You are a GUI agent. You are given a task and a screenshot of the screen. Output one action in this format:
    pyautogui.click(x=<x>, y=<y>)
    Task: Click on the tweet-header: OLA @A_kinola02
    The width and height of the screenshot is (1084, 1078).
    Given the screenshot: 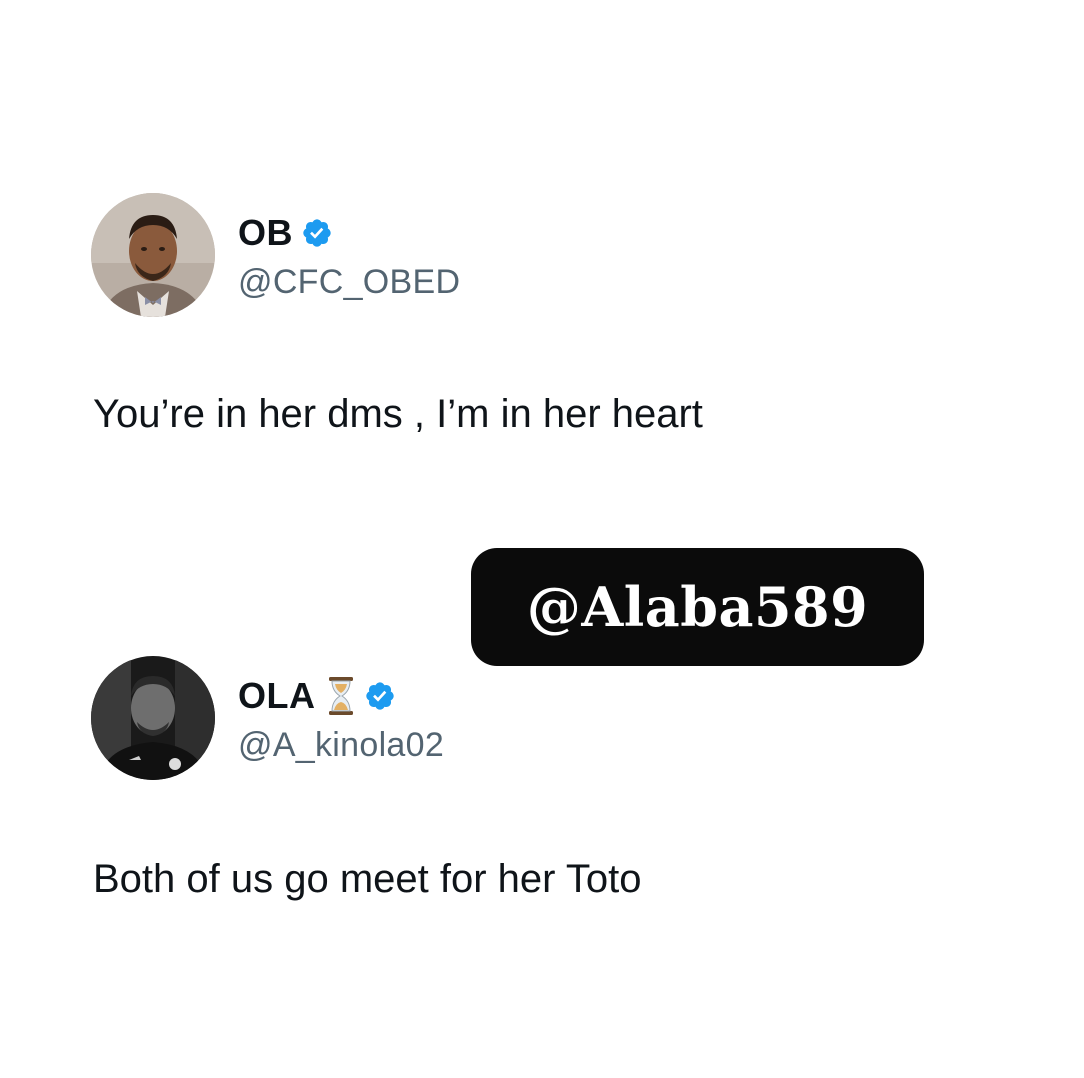 What is the action you would take?
    pyautogui.click(x=267, y=718)
    